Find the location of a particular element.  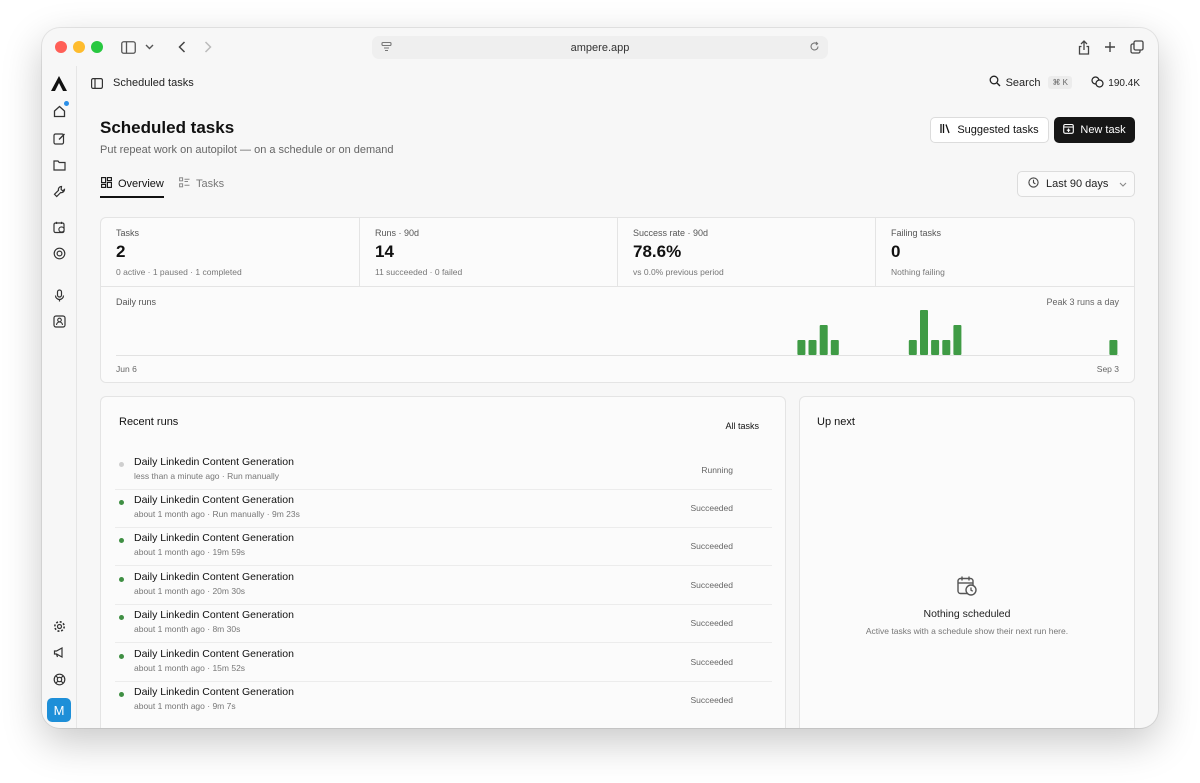

forward-icon is located at coordinates (208, 47).